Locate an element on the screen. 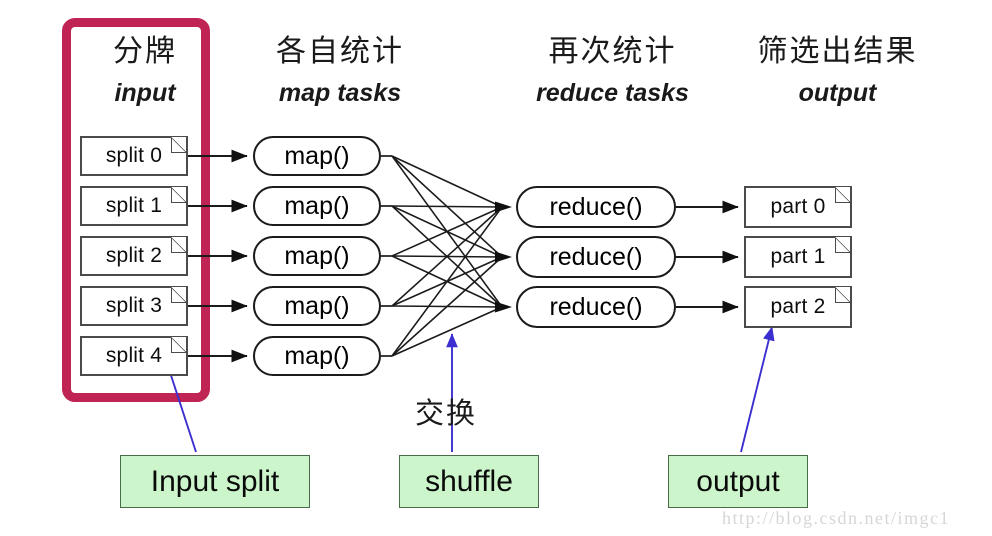 Image resolution: width=992 pixels, height=536 pixels. annotation-shuffle-label: shuffle is located at coordinates (469, 481).